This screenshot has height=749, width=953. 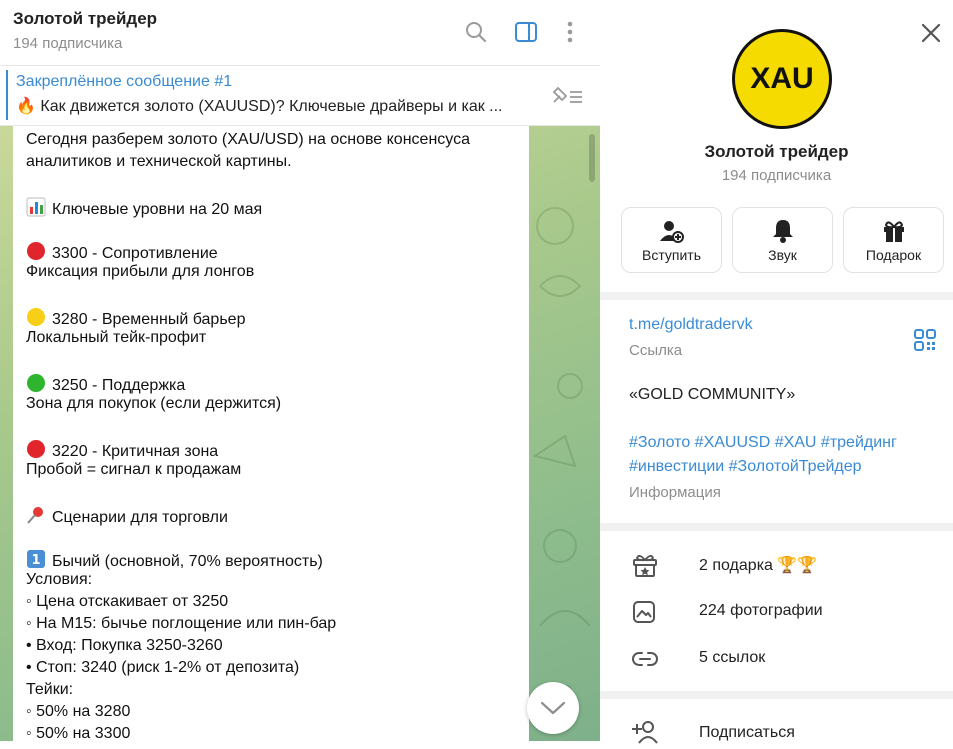 What do you see at coordinates (893, 255) in the screenshot?
I see `gift-button-label: Подарок` at bounding box center [893, 255].